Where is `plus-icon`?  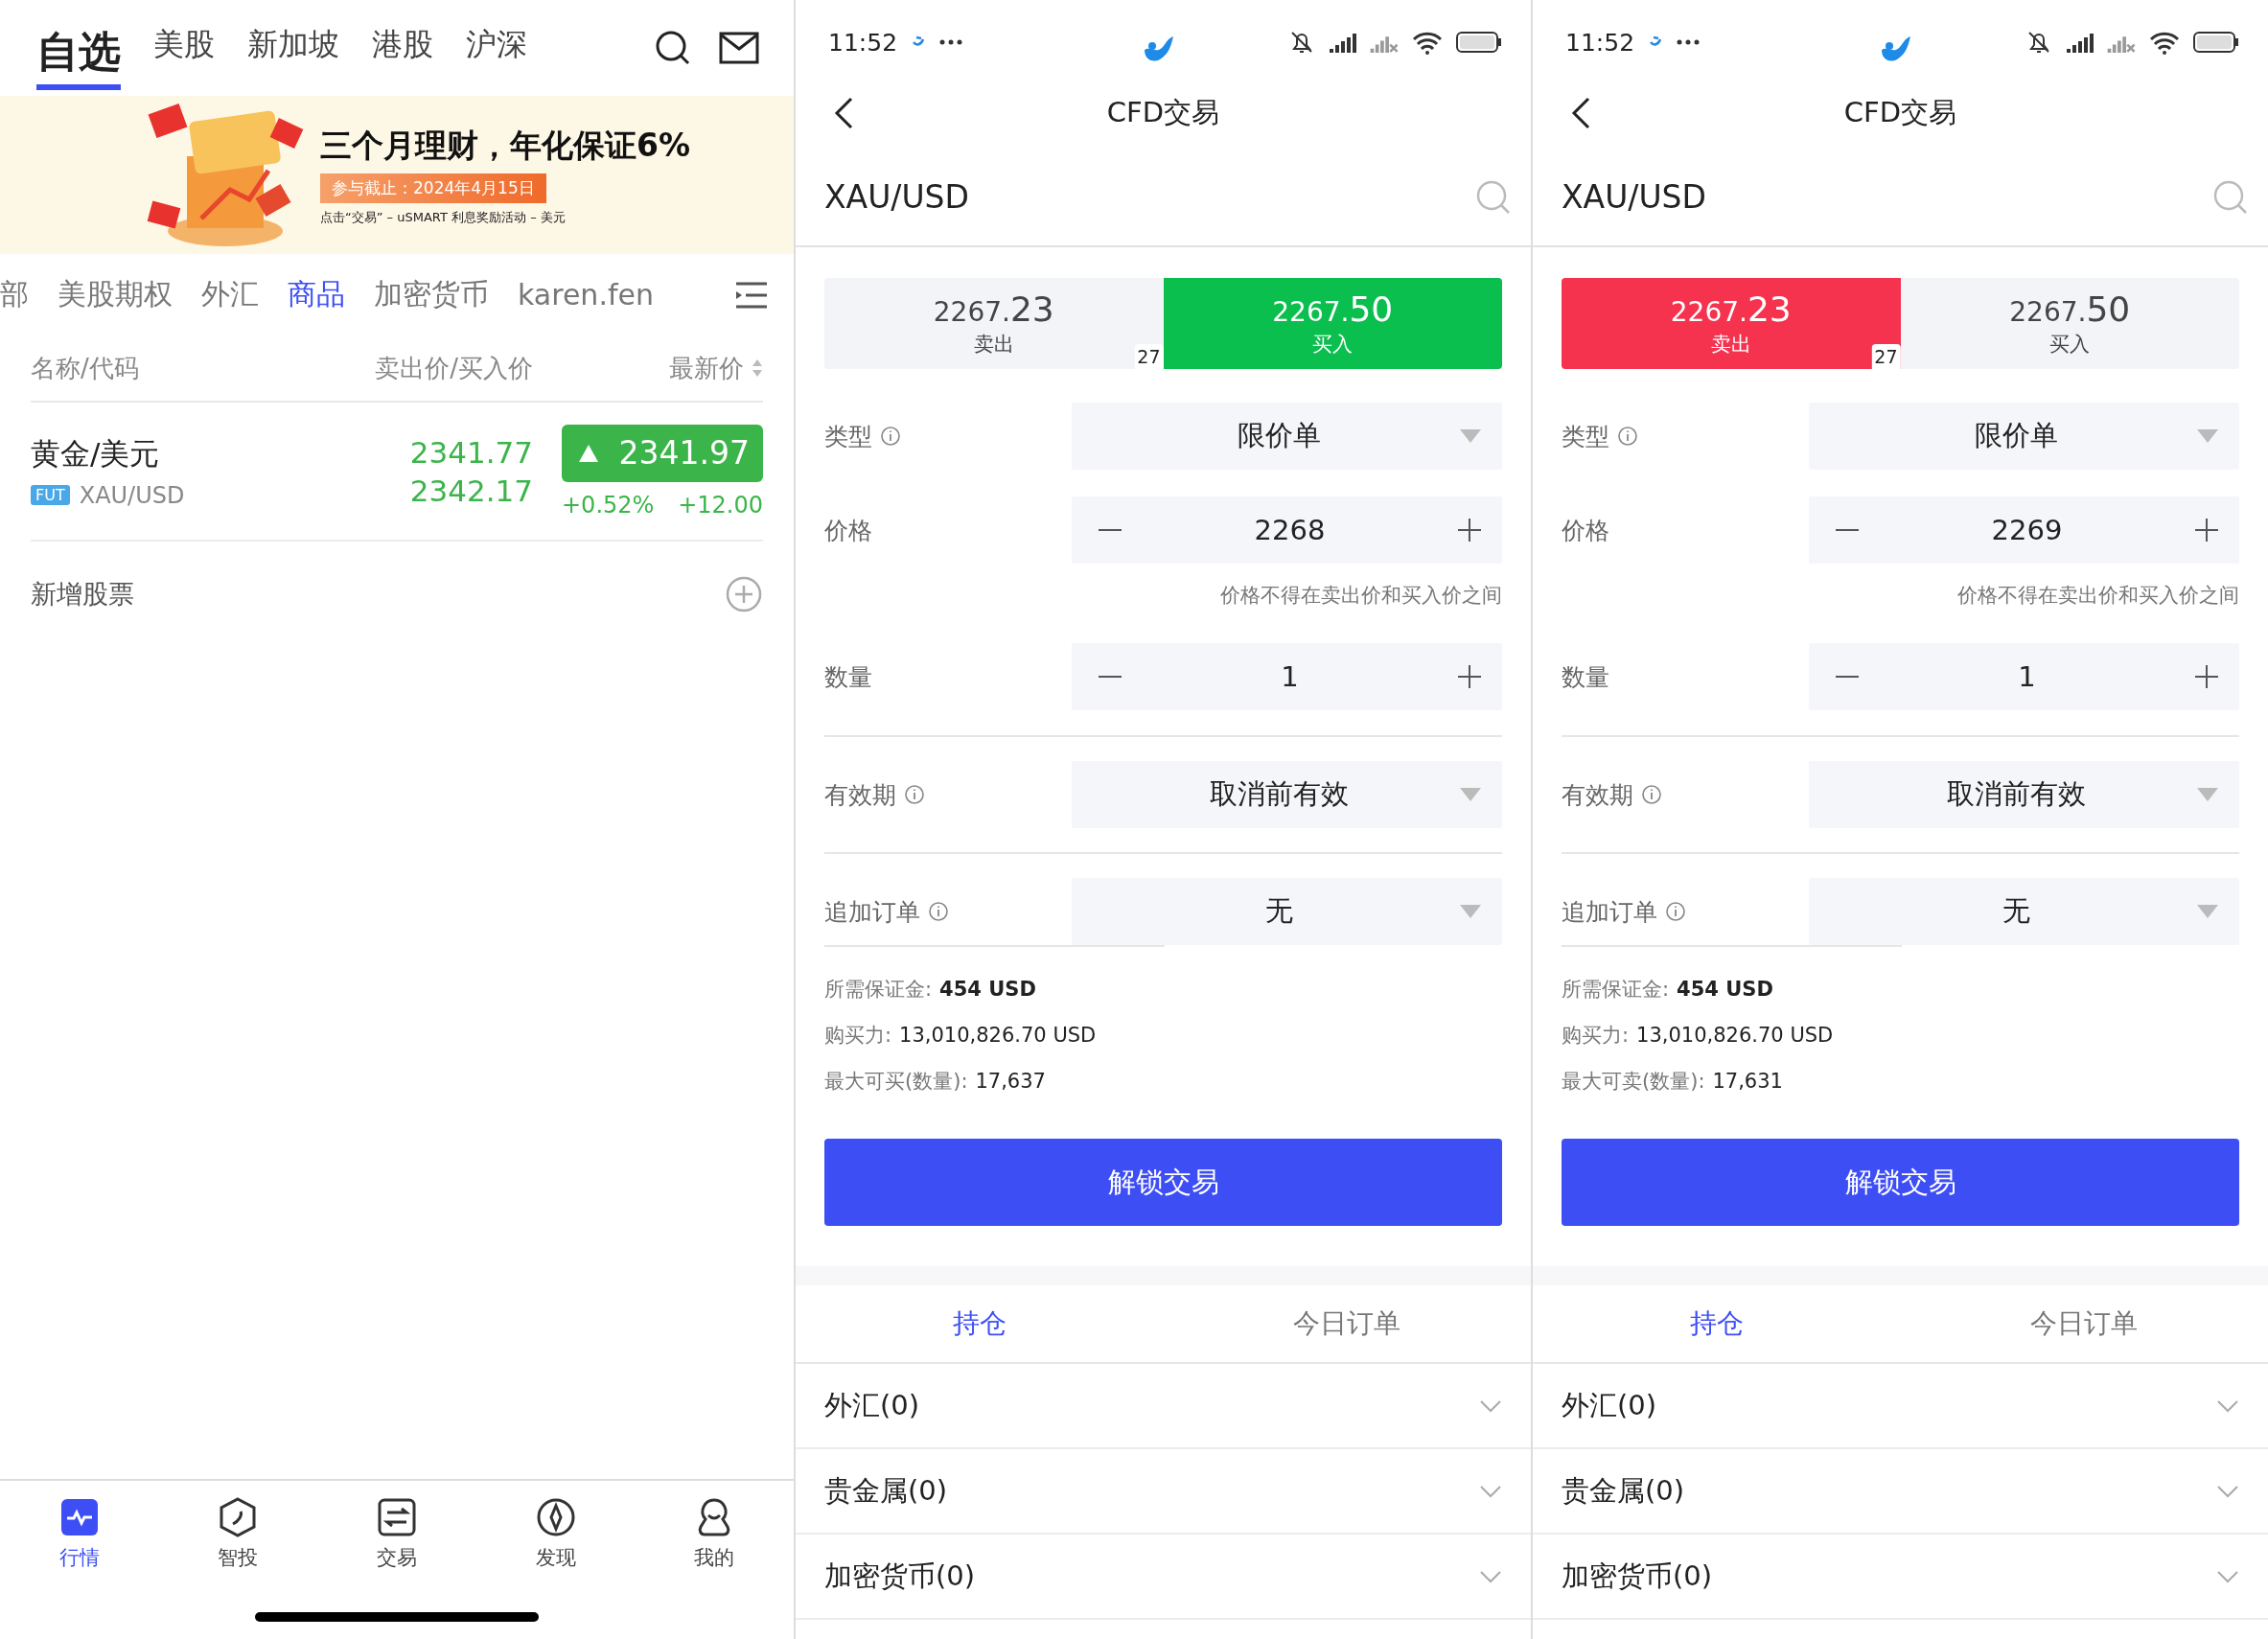
plus-icon is located at coordinates (1469, 531).